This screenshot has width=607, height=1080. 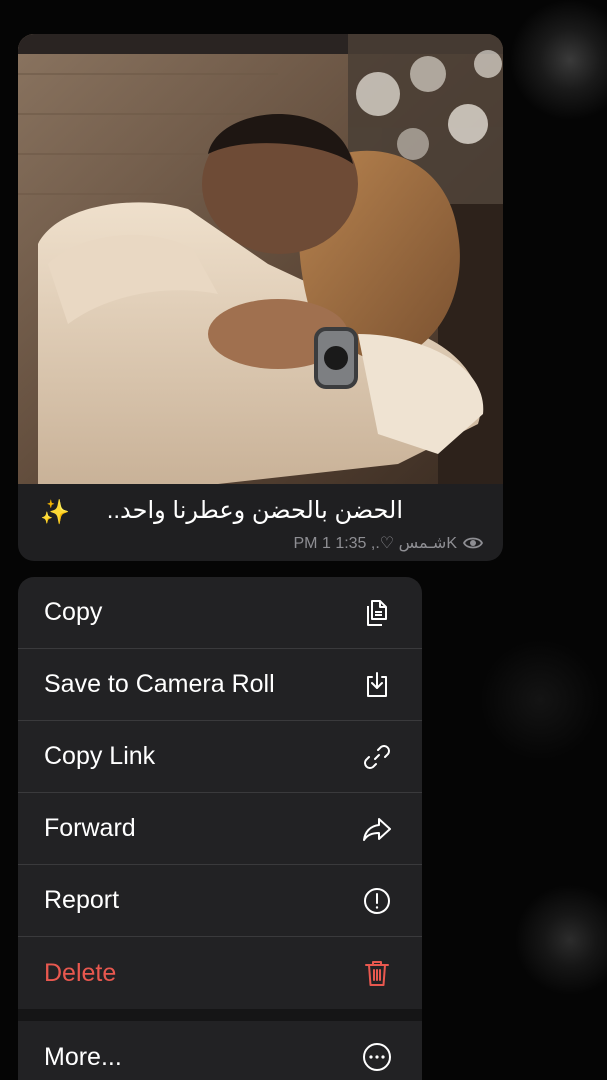 What do you see at coordinates (73, 612) in the screenshot?
I see `menu-item-label: Copy` at bounding box center [73, 612].